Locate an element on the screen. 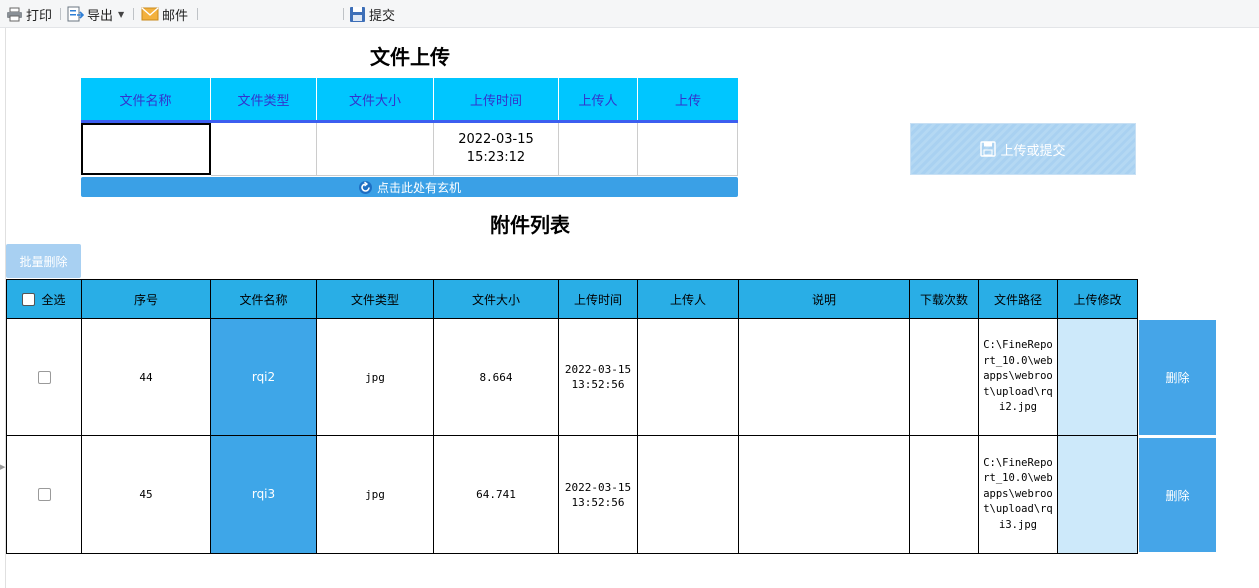 The image size is (1259, 588). upload-header-filesize: 文件大小 is located at coordinates (375, 99).